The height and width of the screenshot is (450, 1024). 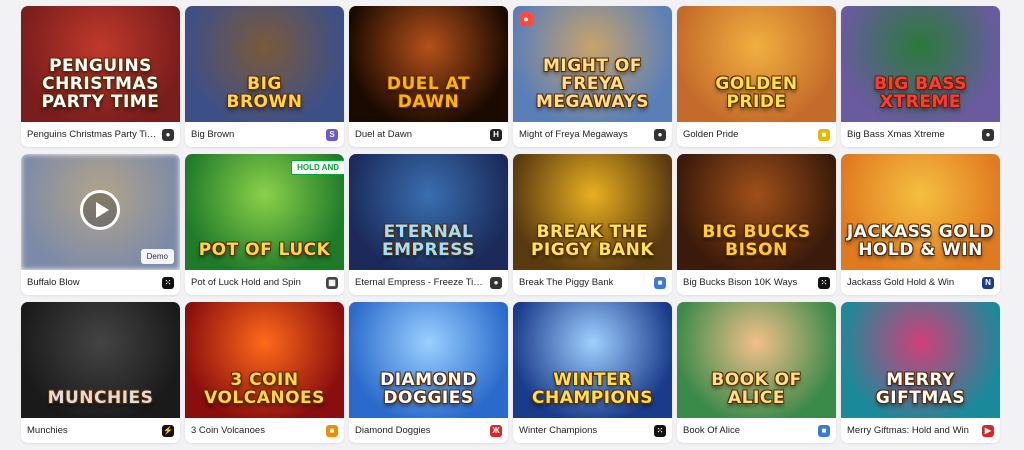 I want to click on game-card: DUEL AT DAWN Duel at Dawn H, so click(x=428, y=76).